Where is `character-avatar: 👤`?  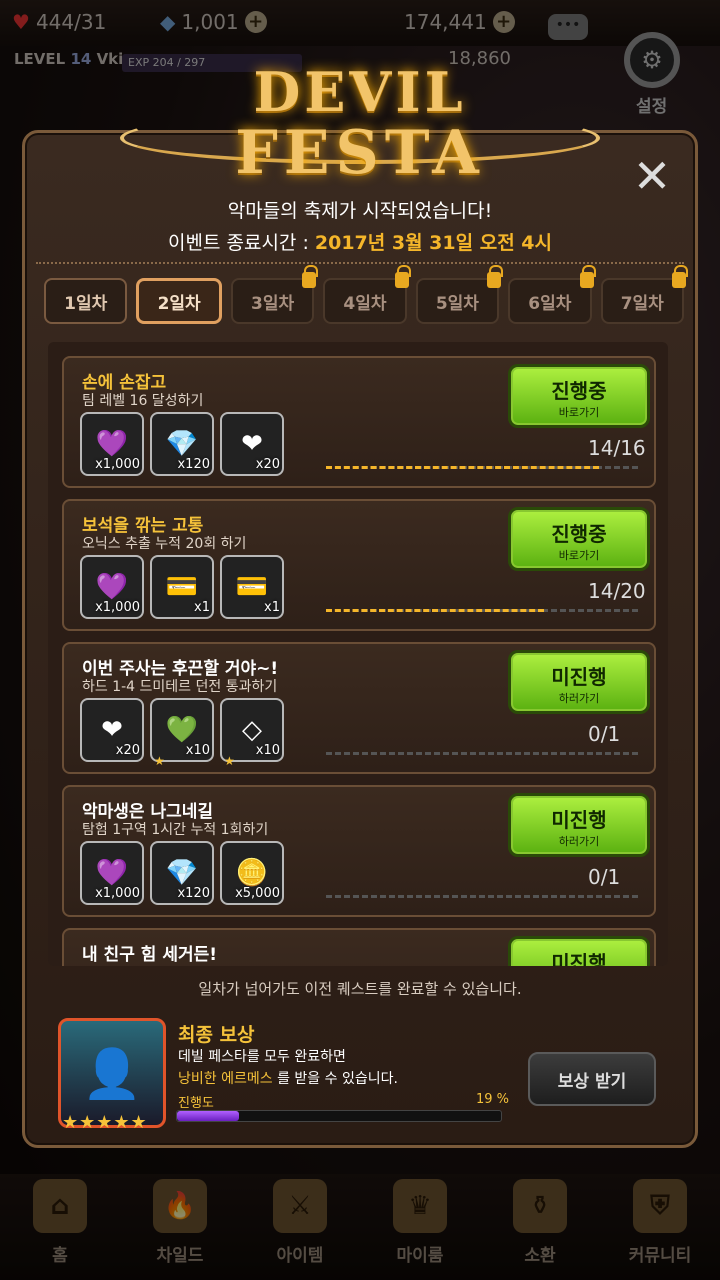 character-avatar: 👤 is located at coordinates (112, 1073).